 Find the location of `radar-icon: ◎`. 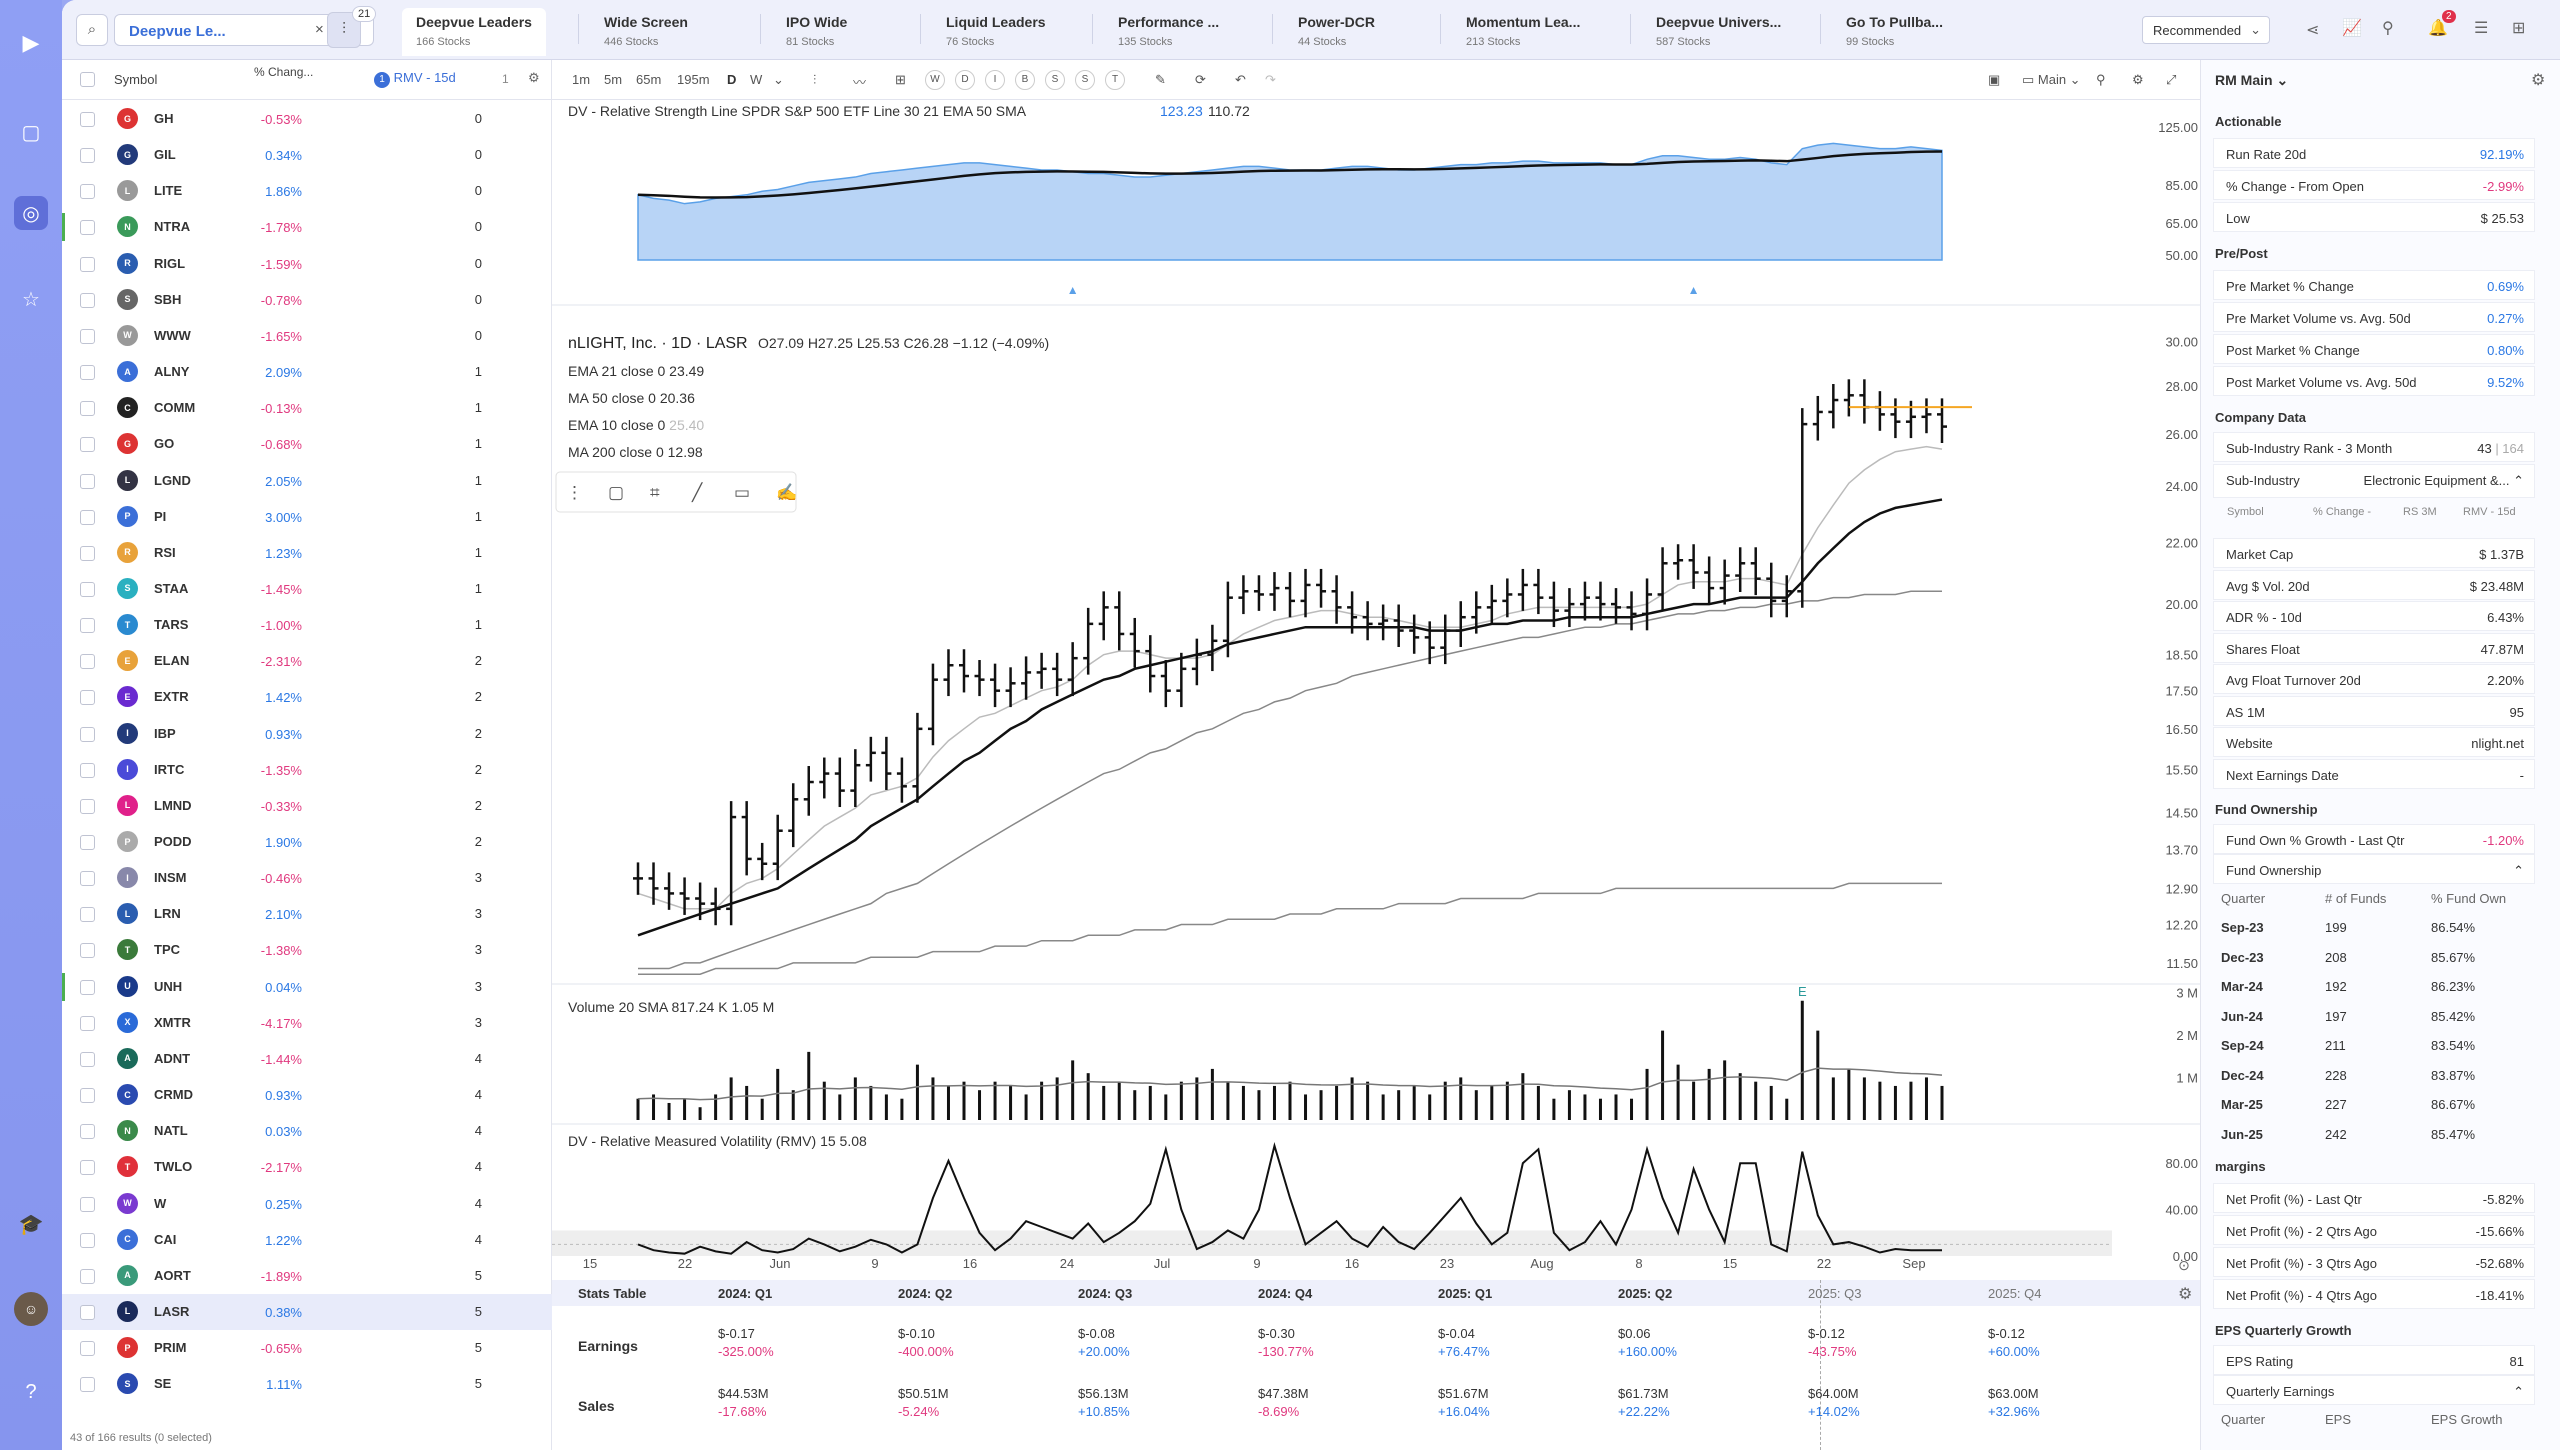

radar-icon: ◎ is located at coordinates (31, 213).